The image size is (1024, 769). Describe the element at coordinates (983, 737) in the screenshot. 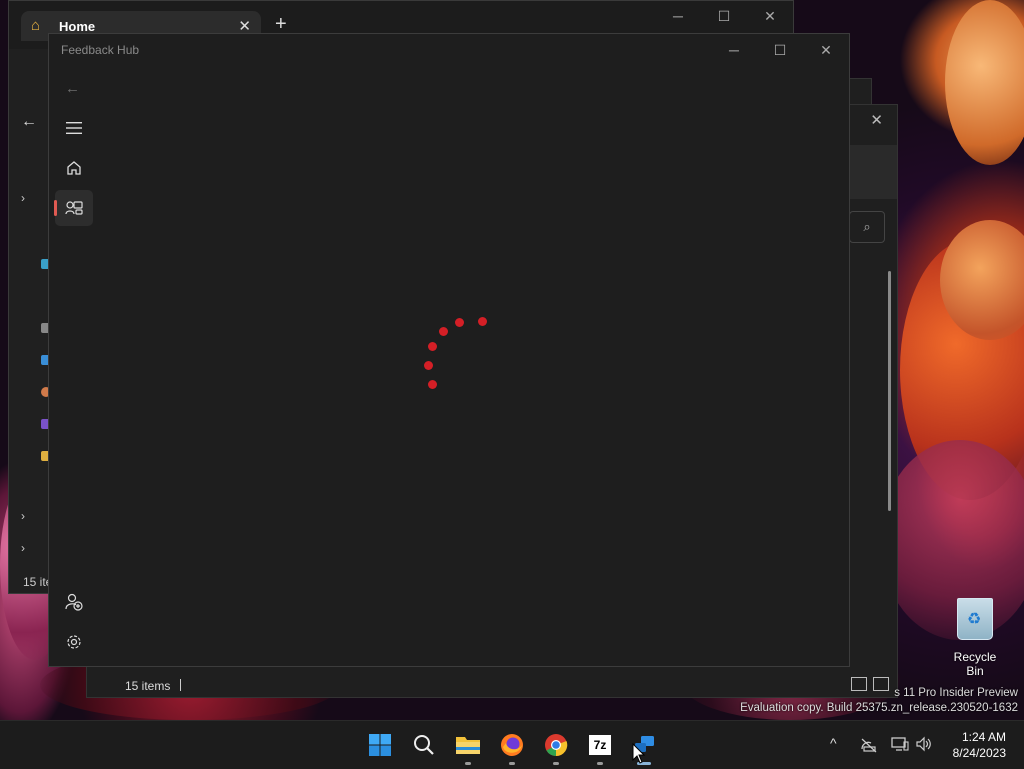

I see `clock-time: 1:24 AM` at that location.